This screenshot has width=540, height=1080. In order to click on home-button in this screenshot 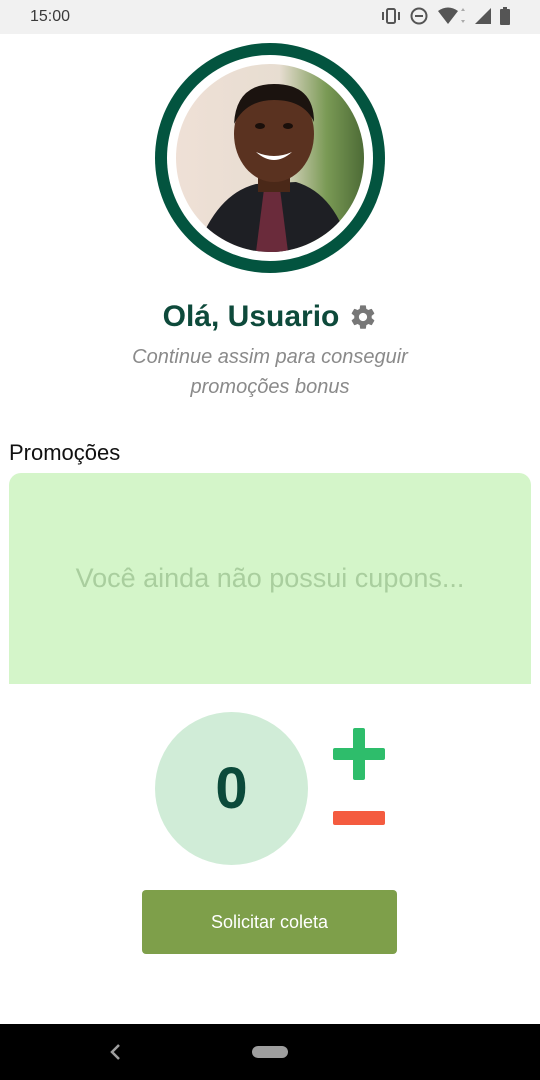, I will do `click(270, 1052)`.